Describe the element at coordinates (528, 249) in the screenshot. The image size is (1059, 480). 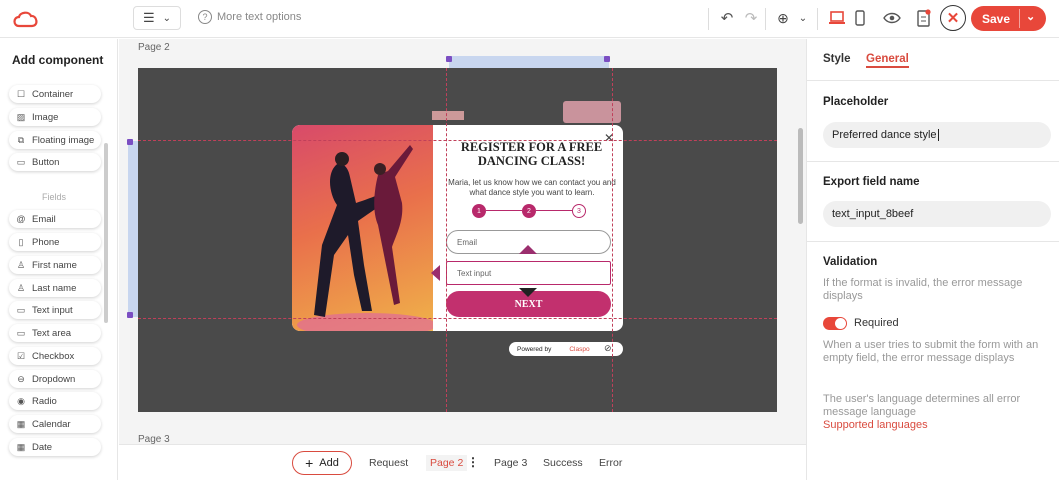
I see `move-up-arrow-icon` at that location.